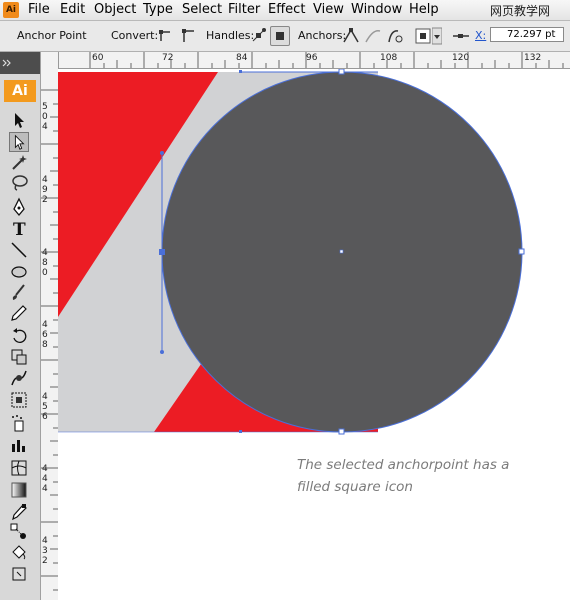  Describe the element at coordinates (19, 336) in the screenshot. I see `rotate-tool-icon` at that location.